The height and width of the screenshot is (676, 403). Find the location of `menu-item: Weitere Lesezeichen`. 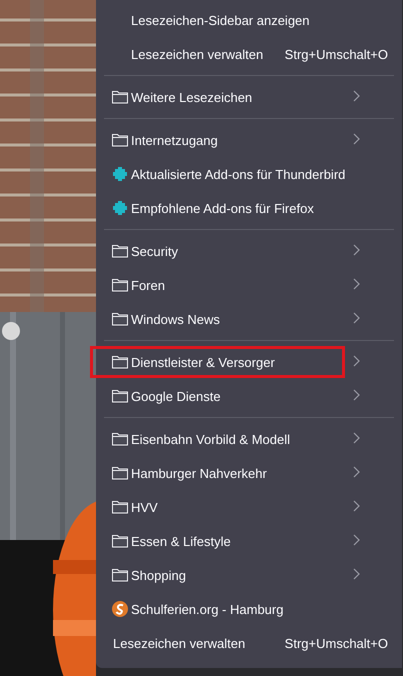

menu-item: Weitere Lesezeichen is located at coordinates (249, 97).